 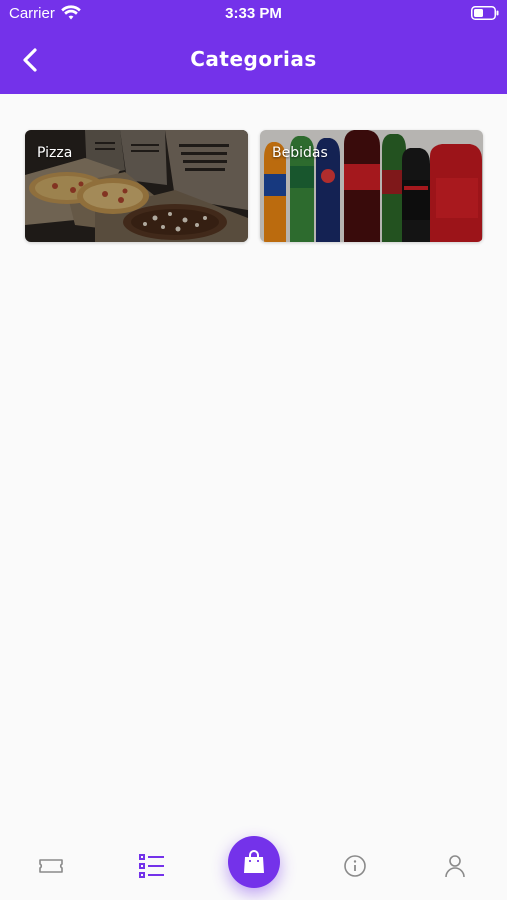 What do you see at coordinates (485, 13) in the screenshot?
I see `battery-icon` at bounding box center [485, 13].